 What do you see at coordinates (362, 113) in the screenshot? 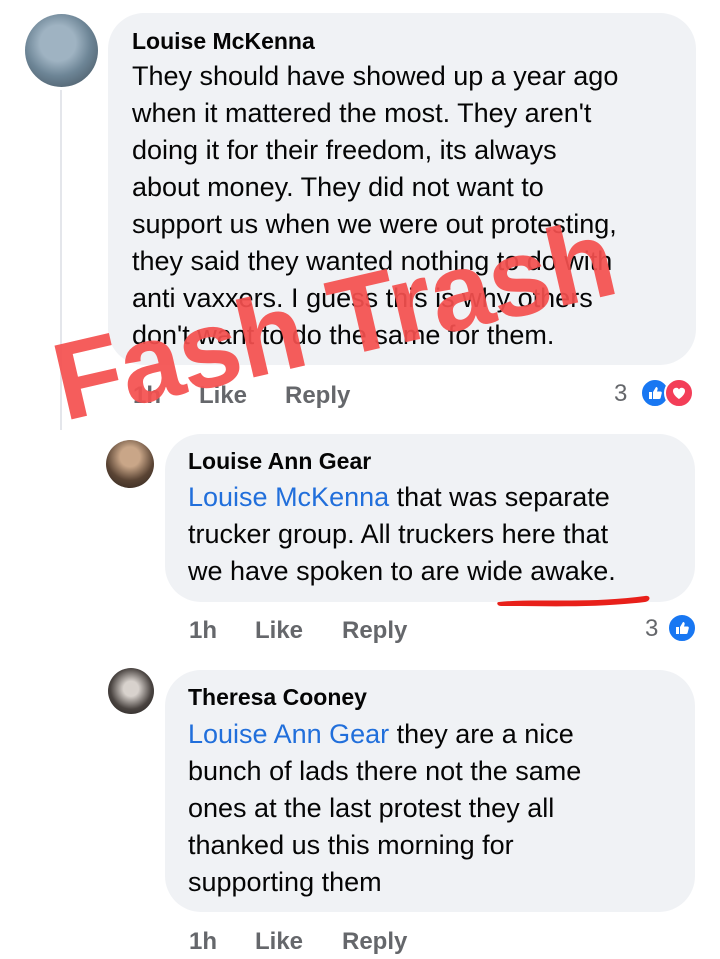
I see `comment-text-line: when it mattered the most. They aren't` at bounding box center [362, 113].